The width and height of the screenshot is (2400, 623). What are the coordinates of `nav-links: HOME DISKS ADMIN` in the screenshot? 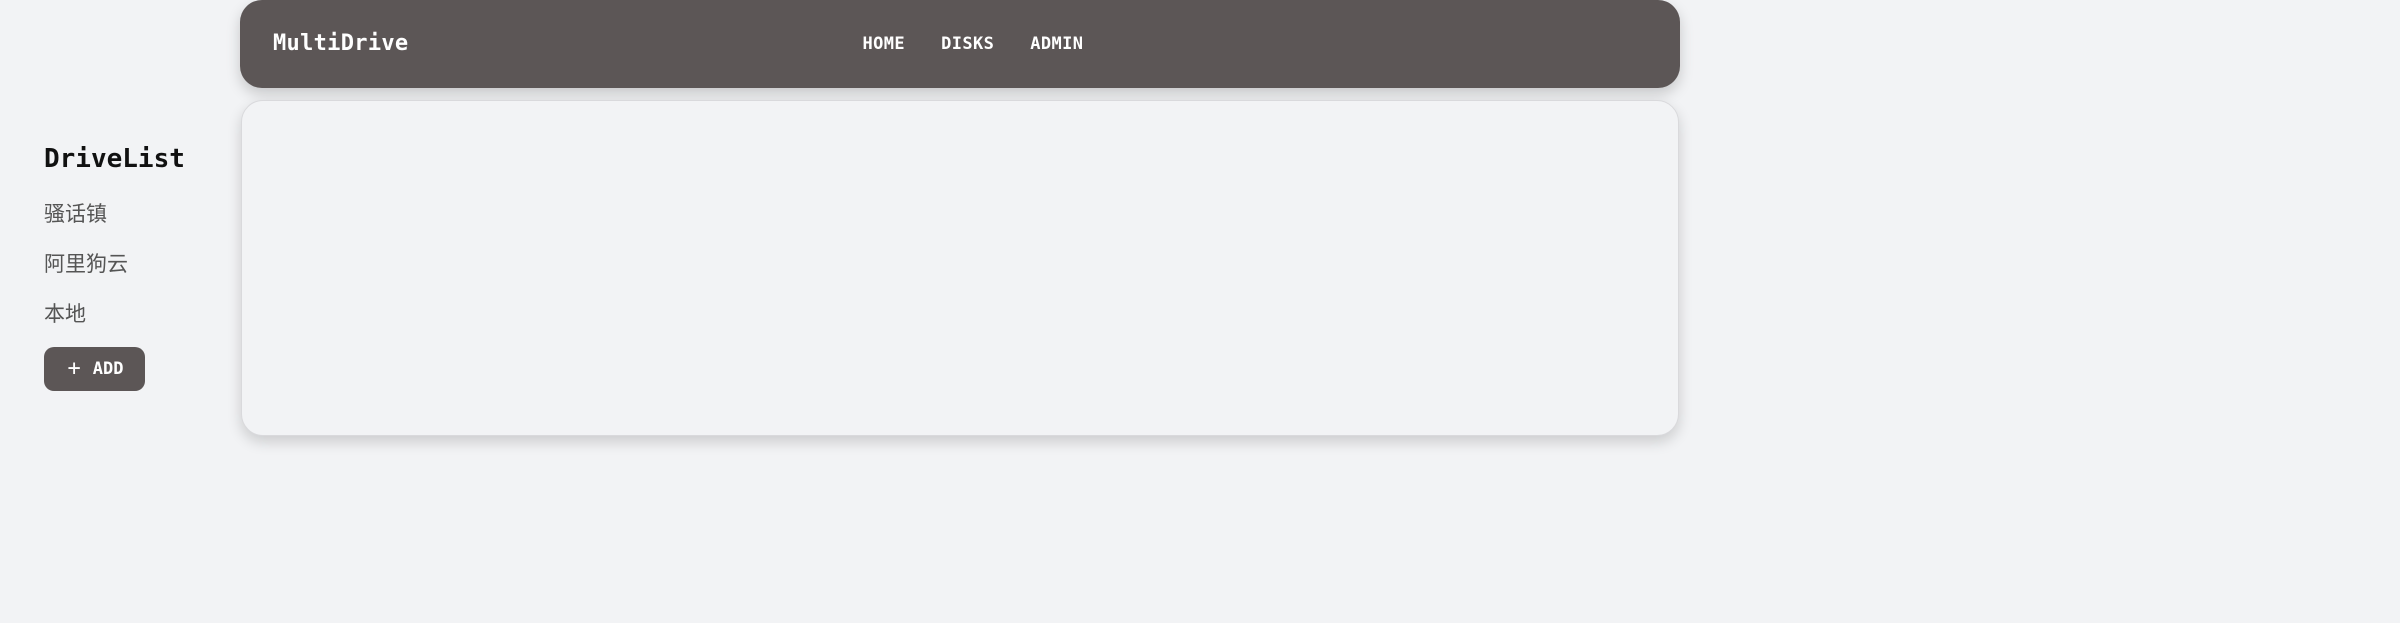 It's located at (960, 44).